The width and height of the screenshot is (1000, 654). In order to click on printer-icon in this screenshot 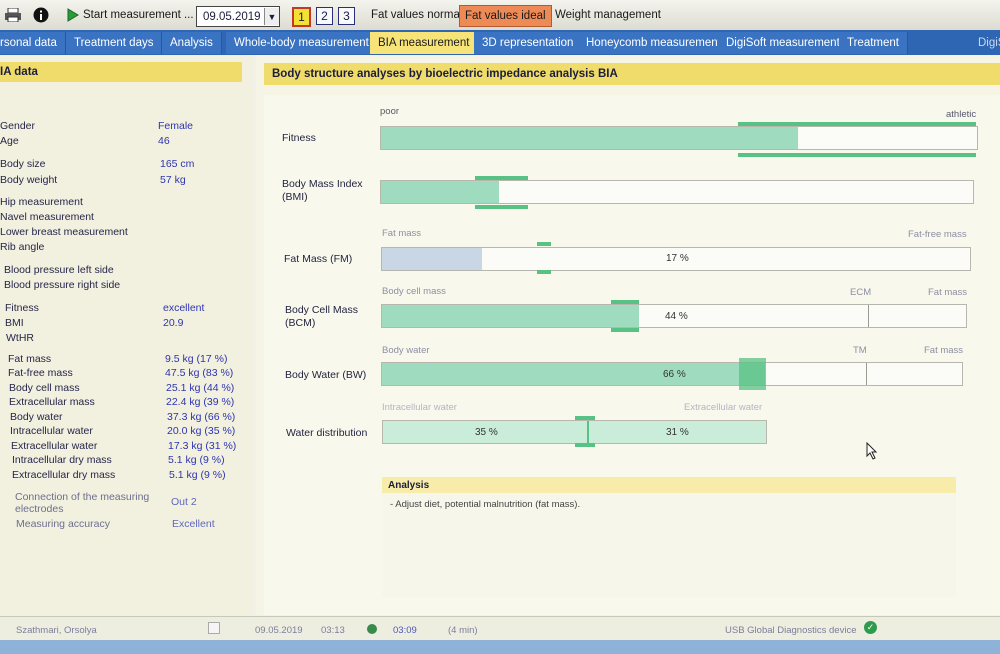, I will do `click(13, 15)`.